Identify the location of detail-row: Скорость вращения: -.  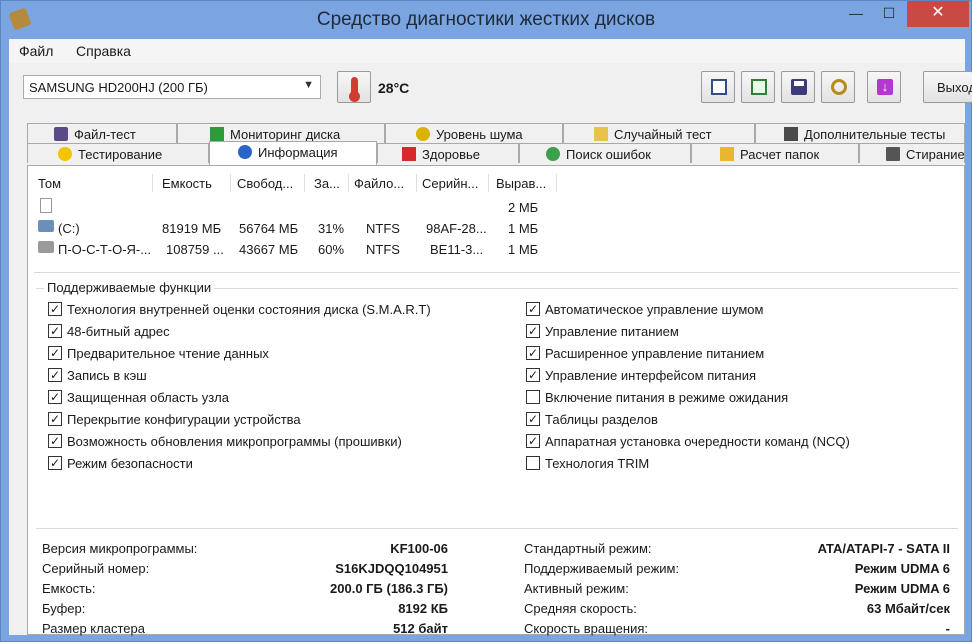
(737, 630).